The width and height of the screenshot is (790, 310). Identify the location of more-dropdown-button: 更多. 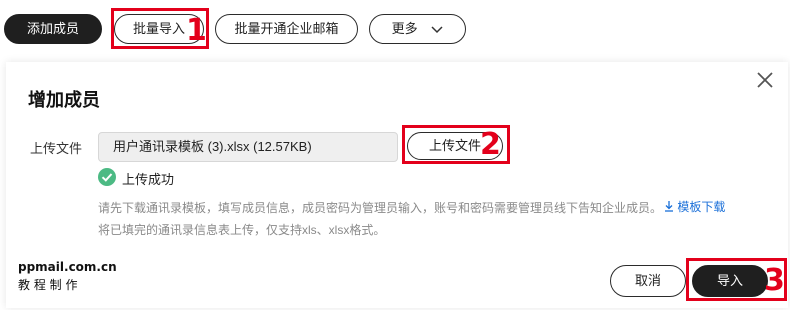
(417, 29).